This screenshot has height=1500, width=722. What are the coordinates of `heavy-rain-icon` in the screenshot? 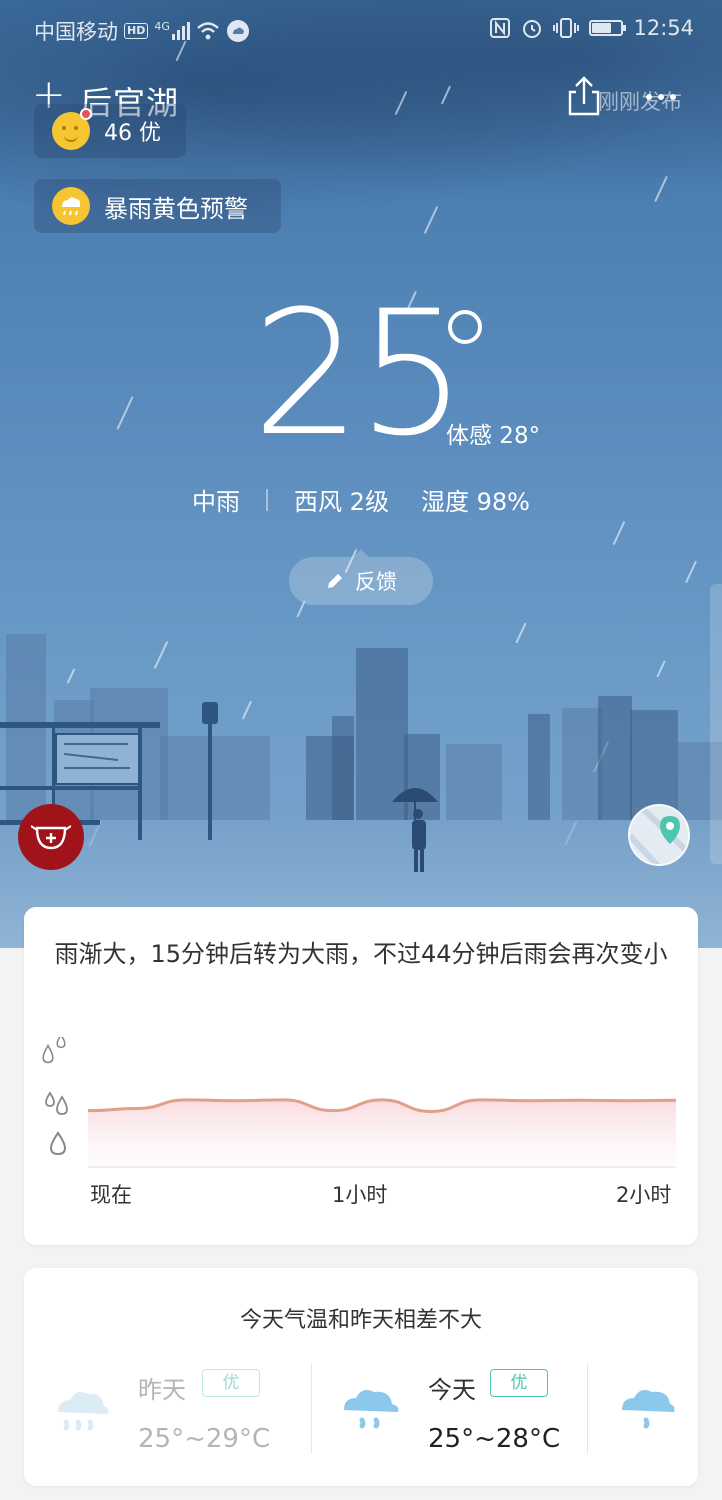 It's located at (58, 1143).